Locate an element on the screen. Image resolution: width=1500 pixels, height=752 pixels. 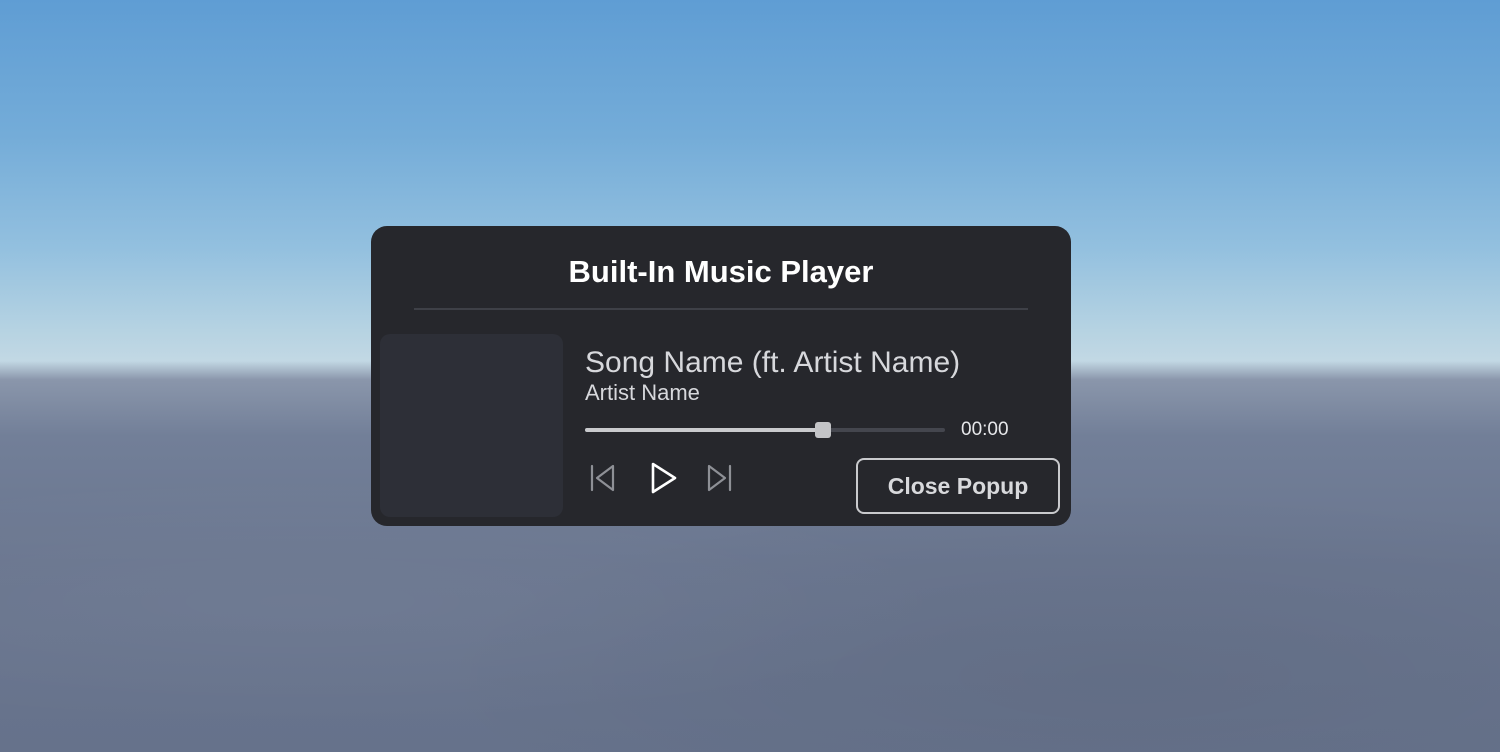
play-icon is located at coordinates (664, 478).